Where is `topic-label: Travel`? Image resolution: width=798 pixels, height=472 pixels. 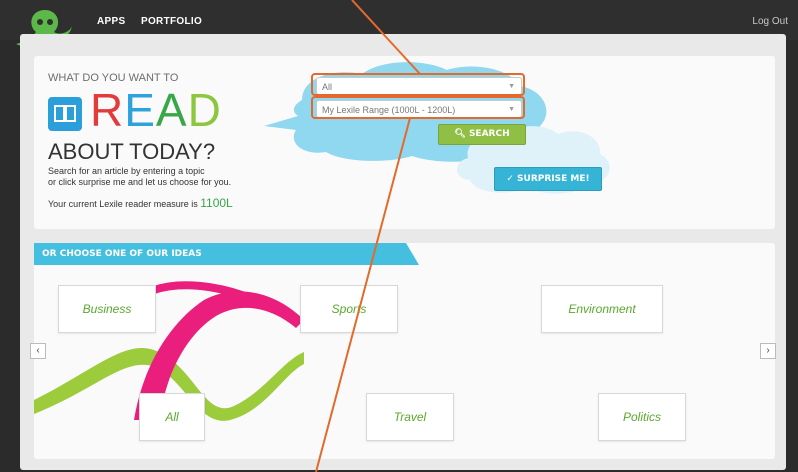
topic-label: Travel is located at coordinates (410, 417).